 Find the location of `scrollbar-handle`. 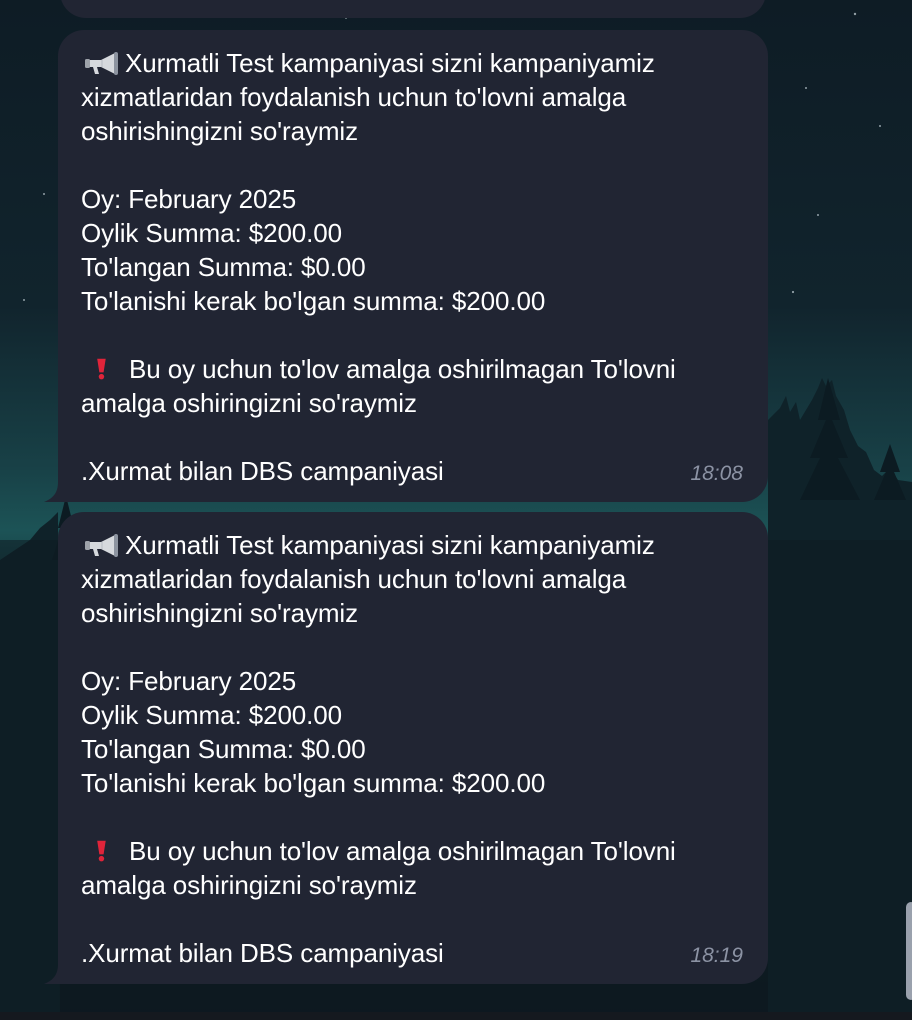

scrollbar-handle is located at coordinates (909, 951).